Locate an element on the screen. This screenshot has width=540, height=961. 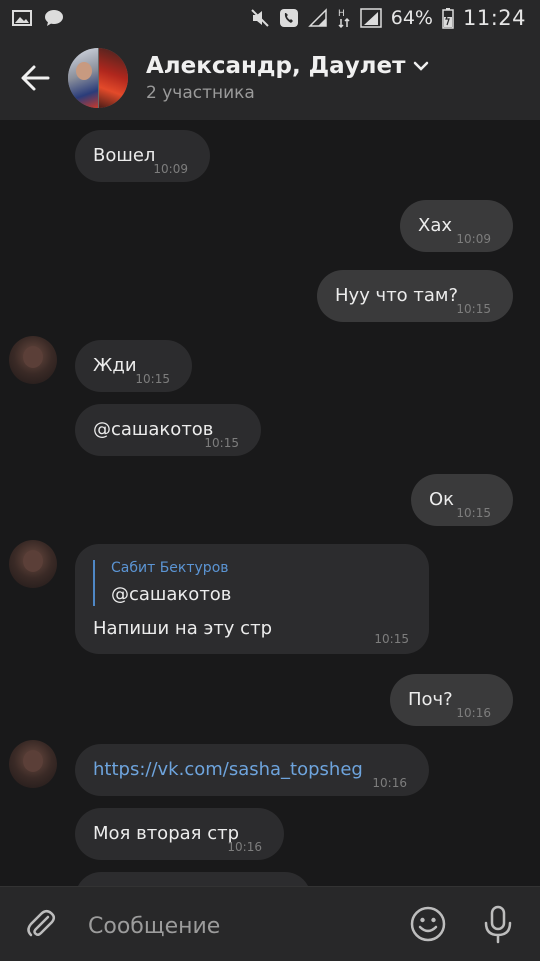
group-avatar is located at coordinates (98, 78).